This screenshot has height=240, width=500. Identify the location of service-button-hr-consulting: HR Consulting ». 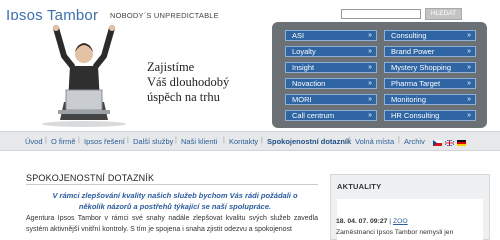
(430, 115).